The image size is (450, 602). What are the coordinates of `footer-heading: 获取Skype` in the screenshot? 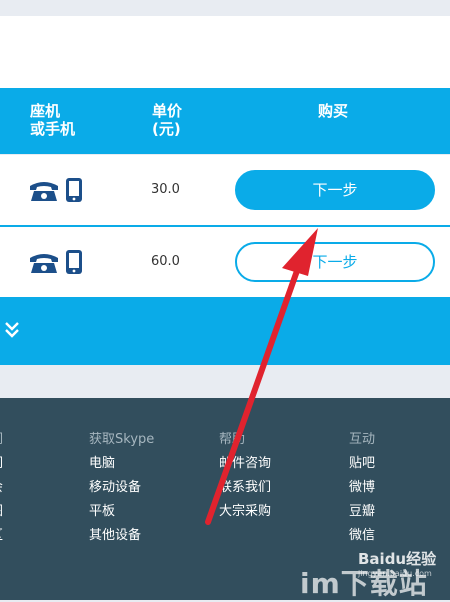 It's located at (122, 439).